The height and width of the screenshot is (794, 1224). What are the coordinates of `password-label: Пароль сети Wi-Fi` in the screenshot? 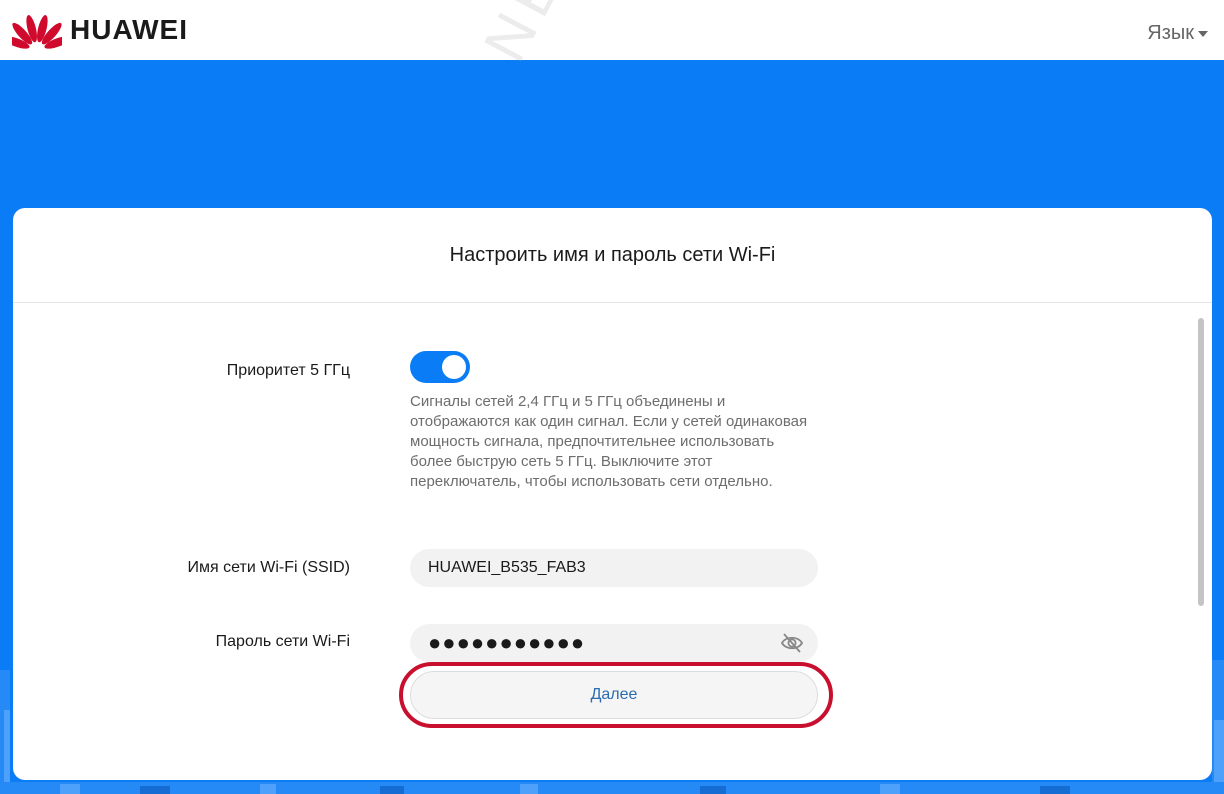 It's located at (282, 641).